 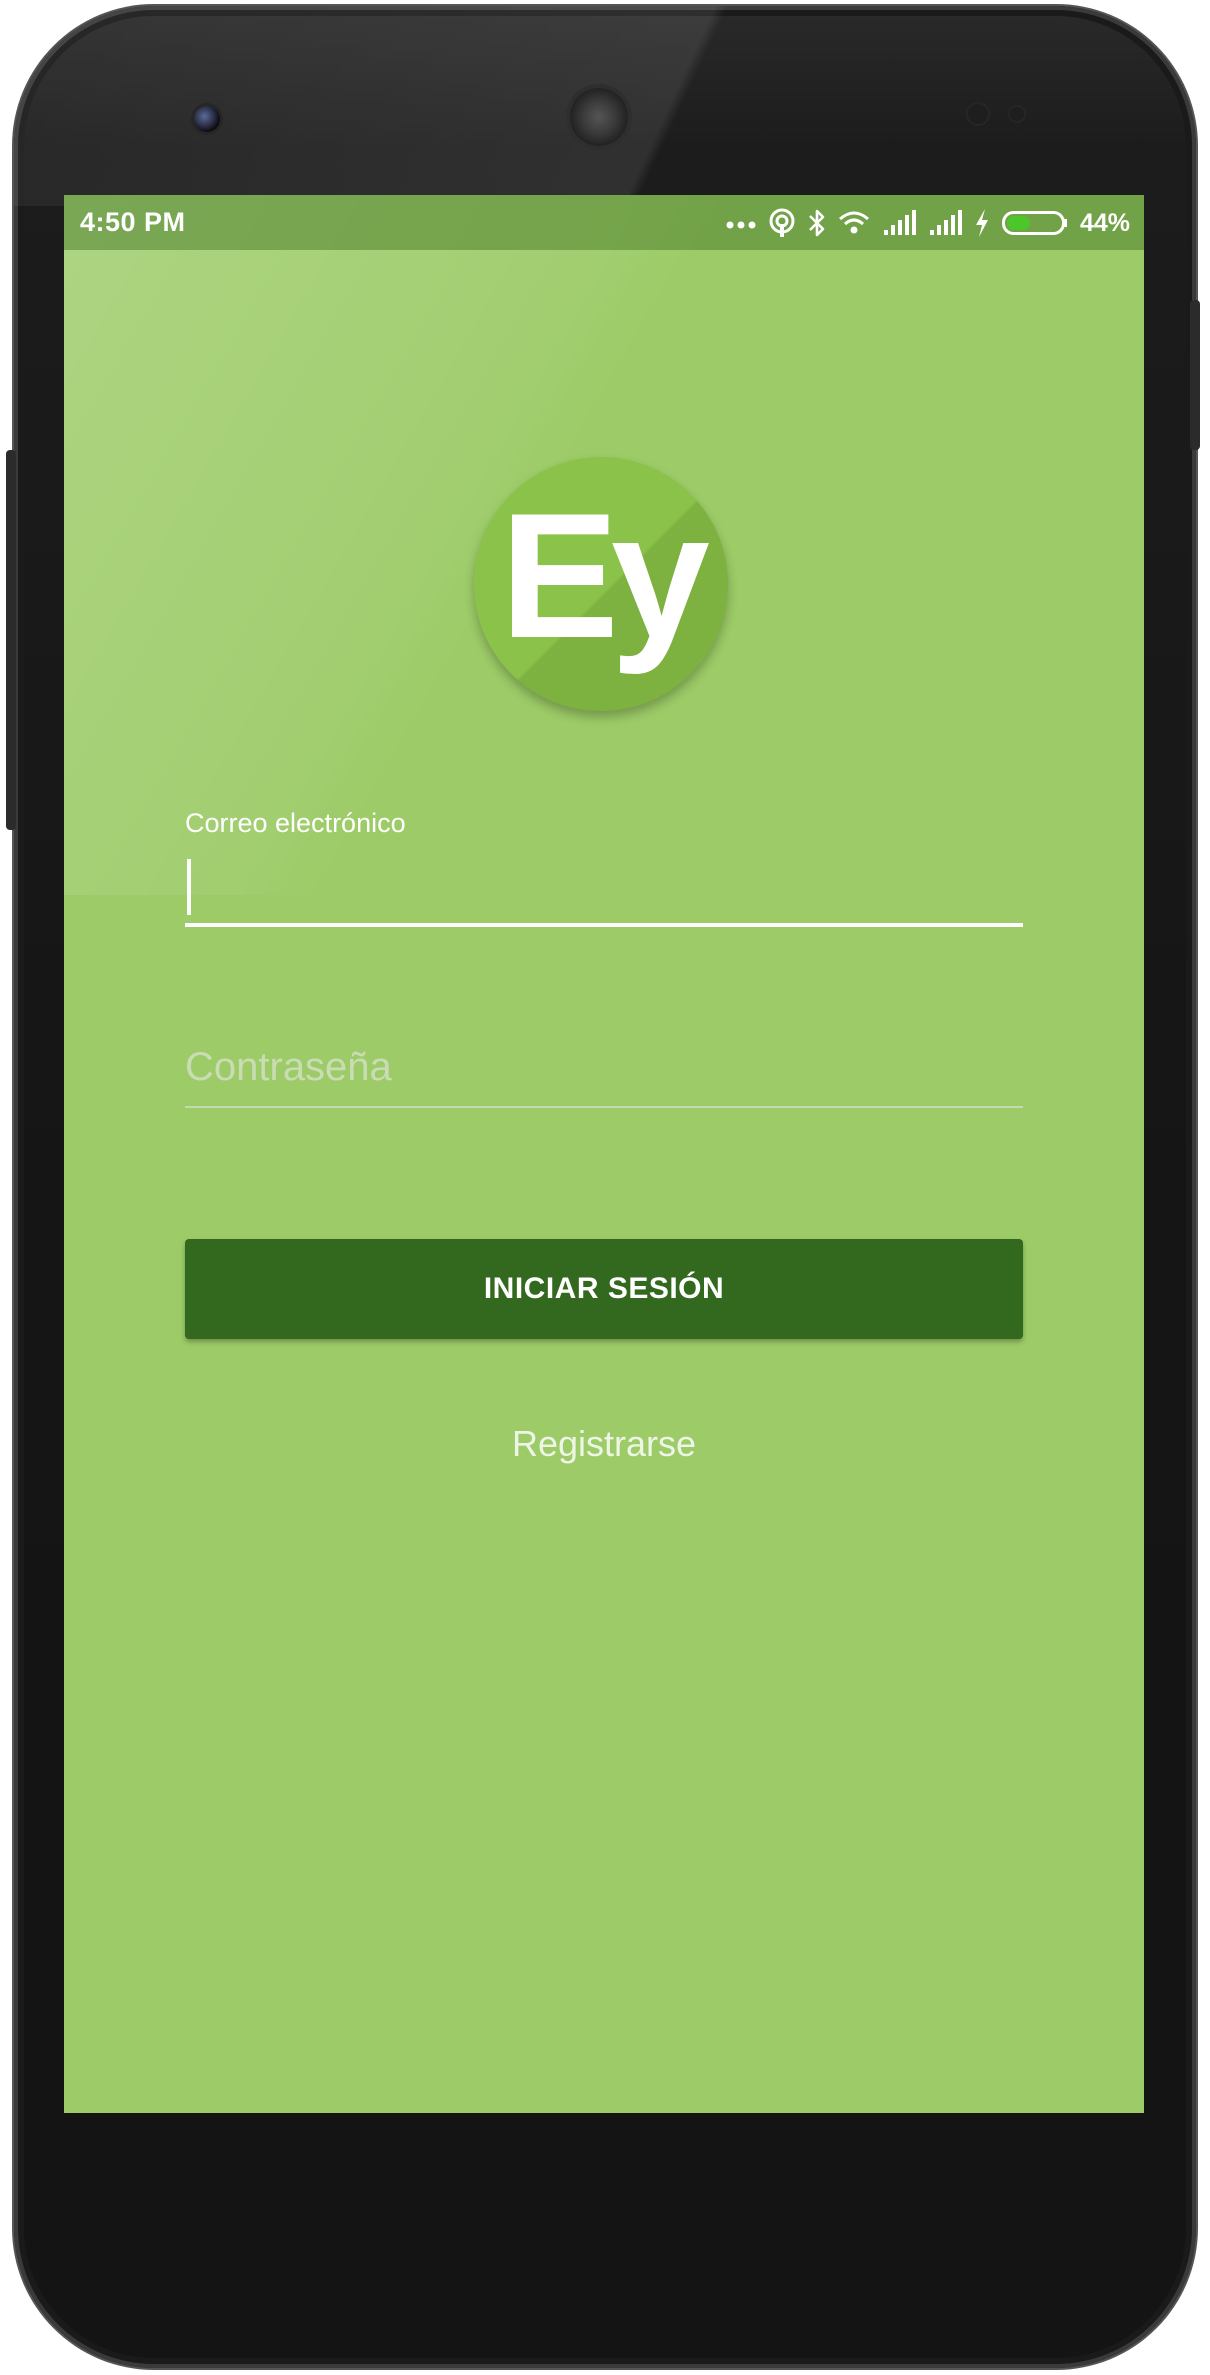 What do you see at coordinates (604, 886) in the screenshot?
I see `email-field` at bounding box center [604, 886].